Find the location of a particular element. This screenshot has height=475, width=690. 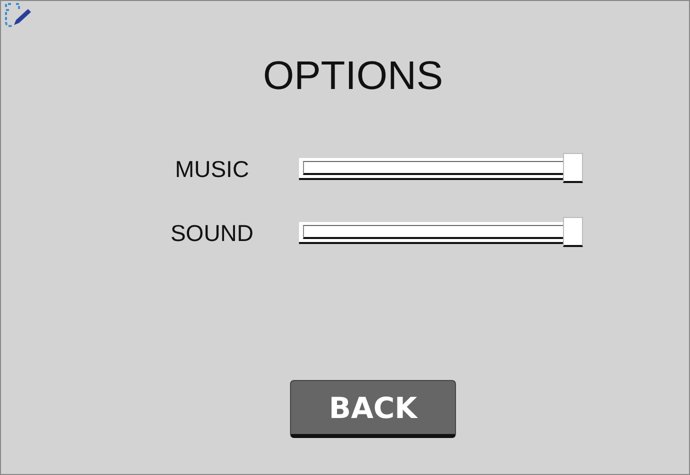

back-button: BACK is located at coordinates (373, 409).